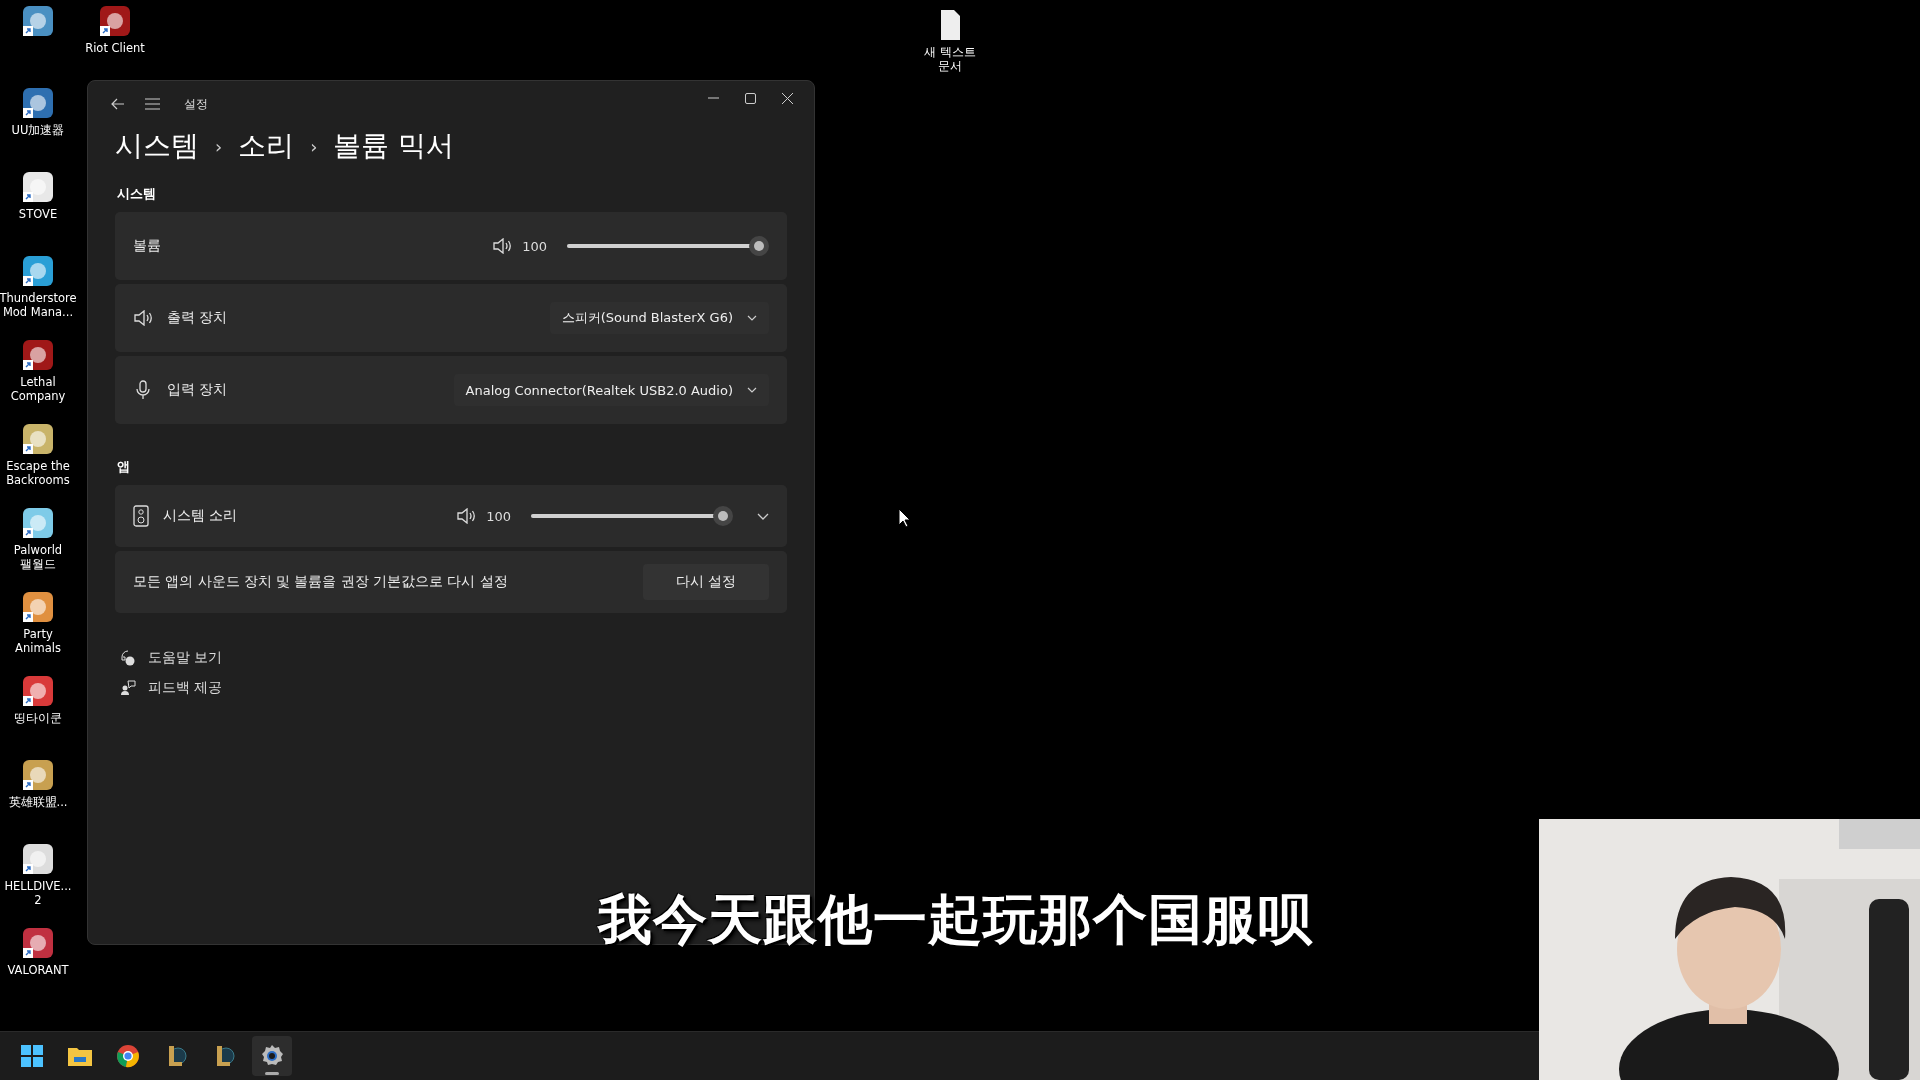 Image resolution: width=1920 pixels, height=1080 pixels. What do you see at coordinates (763, 516) in the screenshot?
I see `expand-button` at bounding box center [763, 516].